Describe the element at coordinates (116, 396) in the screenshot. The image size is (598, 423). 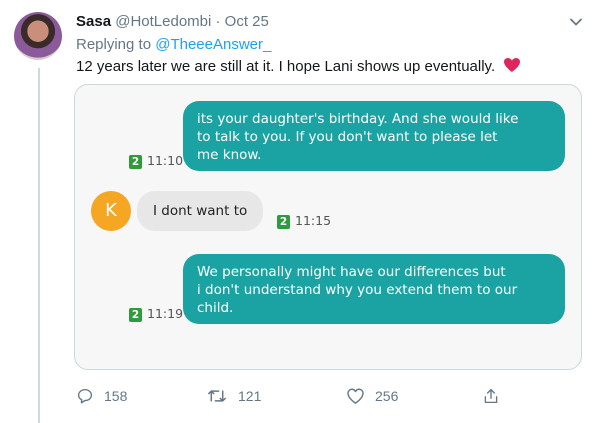
I see `reply-count: 158` at that location.